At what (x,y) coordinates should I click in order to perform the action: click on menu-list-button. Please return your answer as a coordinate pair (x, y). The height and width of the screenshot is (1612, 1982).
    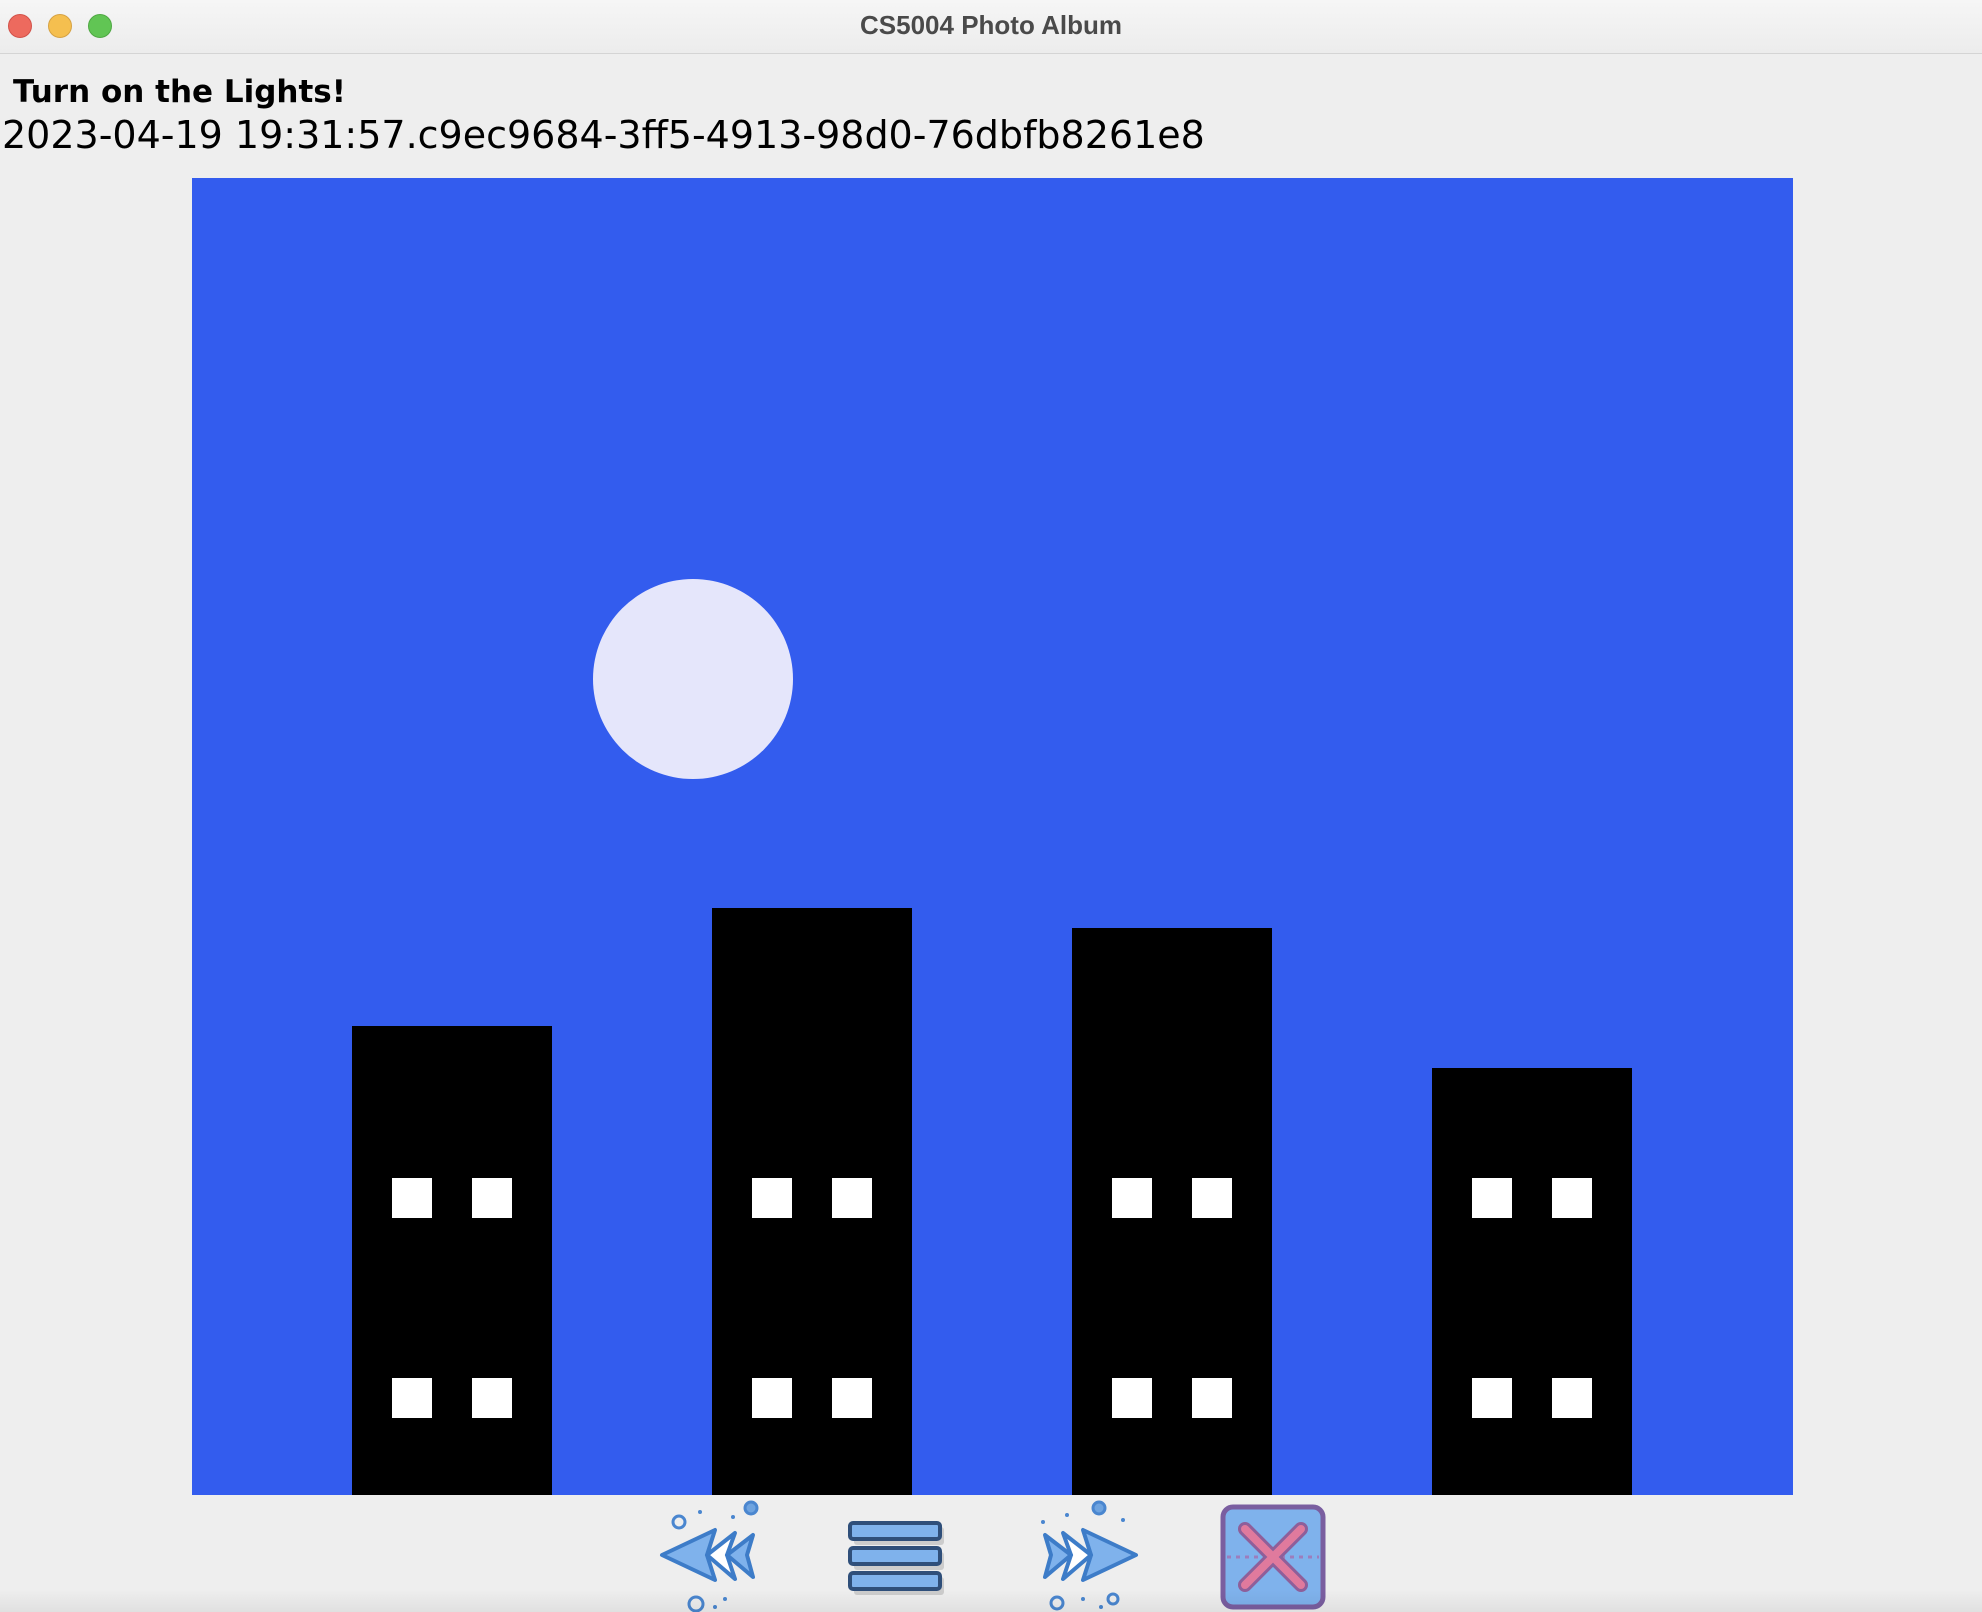
    Looking at the image, I should click on (898, 1553).